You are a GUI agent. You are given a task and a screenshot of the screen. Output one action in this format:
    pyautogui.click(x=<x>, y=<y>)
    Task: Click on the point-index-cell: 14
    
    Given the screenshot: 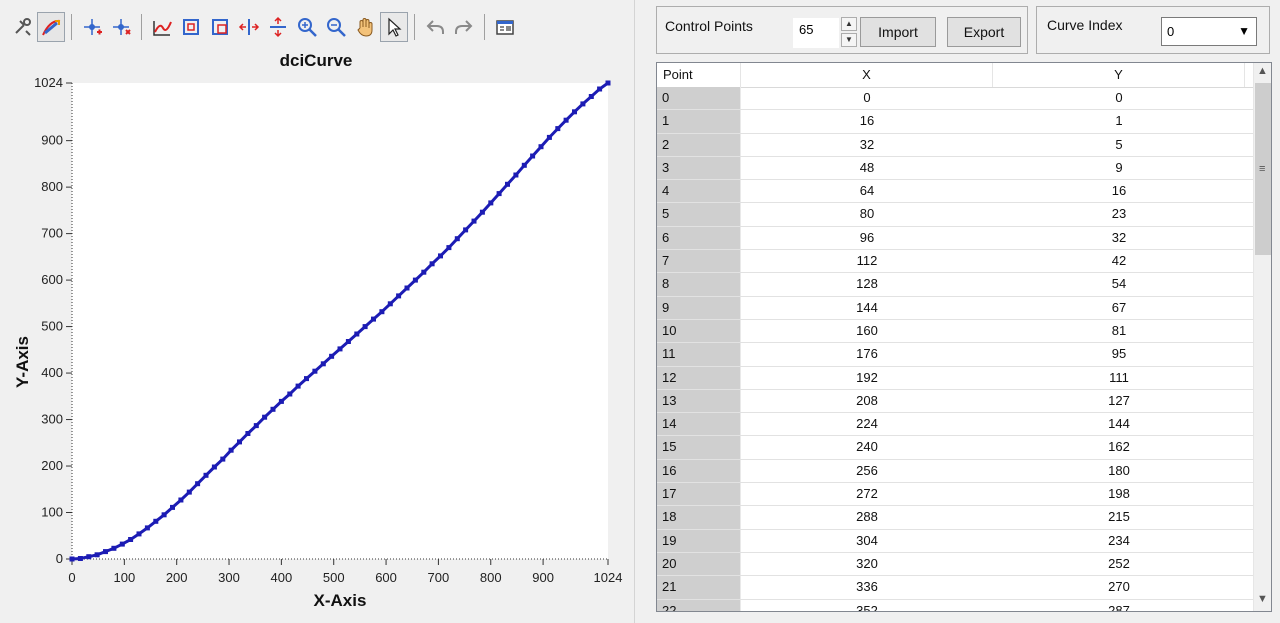 What is the action you would take?
    pyautogui.click(x=699, y=424)
    